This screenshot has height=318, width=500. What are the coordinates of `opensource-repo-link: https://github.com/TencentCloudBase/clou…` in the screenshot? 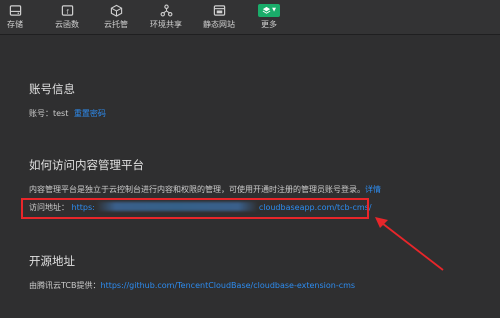 It's located at (228, 285).